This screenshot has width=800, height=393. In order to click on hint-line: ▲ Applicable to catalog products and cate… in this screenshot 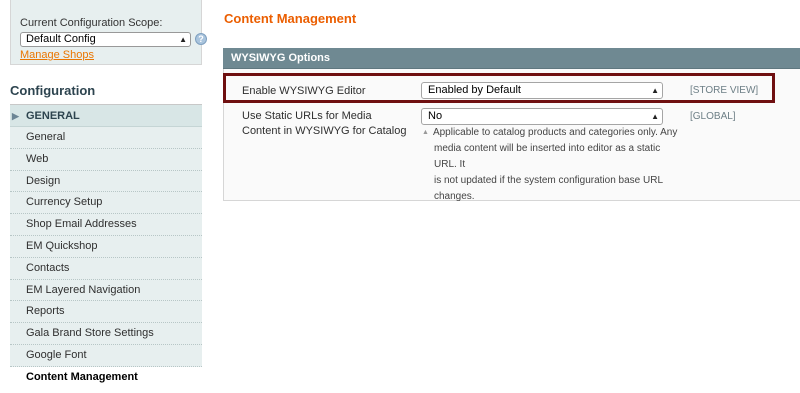, I will do `click(550, 132)`.